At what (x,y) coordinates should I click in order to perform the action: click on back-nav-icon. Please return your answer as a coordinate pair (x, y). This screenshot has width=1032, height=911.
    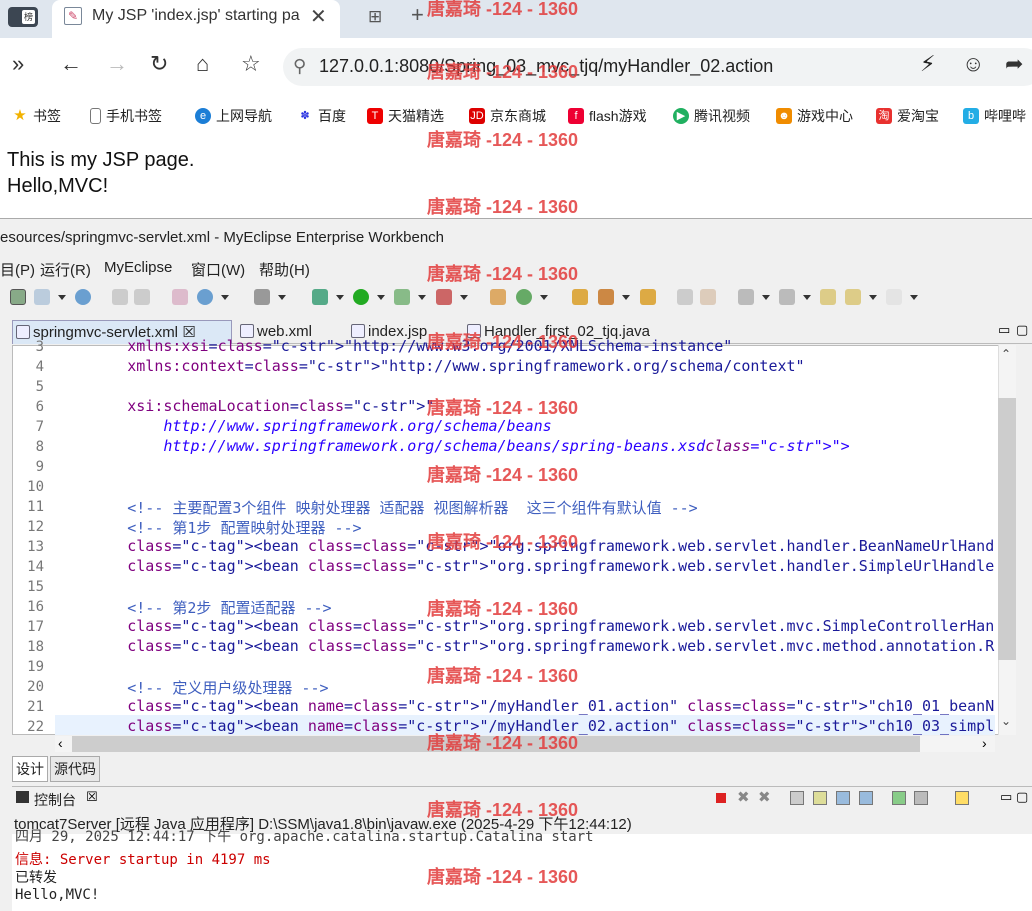
    Looking at the image, I should click on (853, 297).